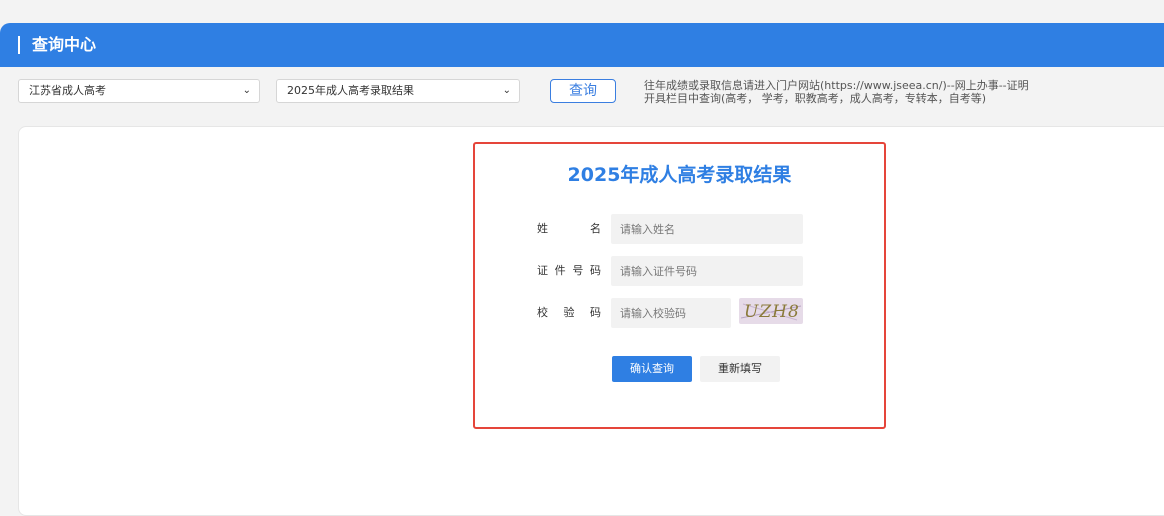 The width and height of the screenshot is (1164, 516). What do you see at coordinates (569, 271) in the screenshot?
I see `id-number-label: 证 件 号 码` at bounding box center [569, 271].